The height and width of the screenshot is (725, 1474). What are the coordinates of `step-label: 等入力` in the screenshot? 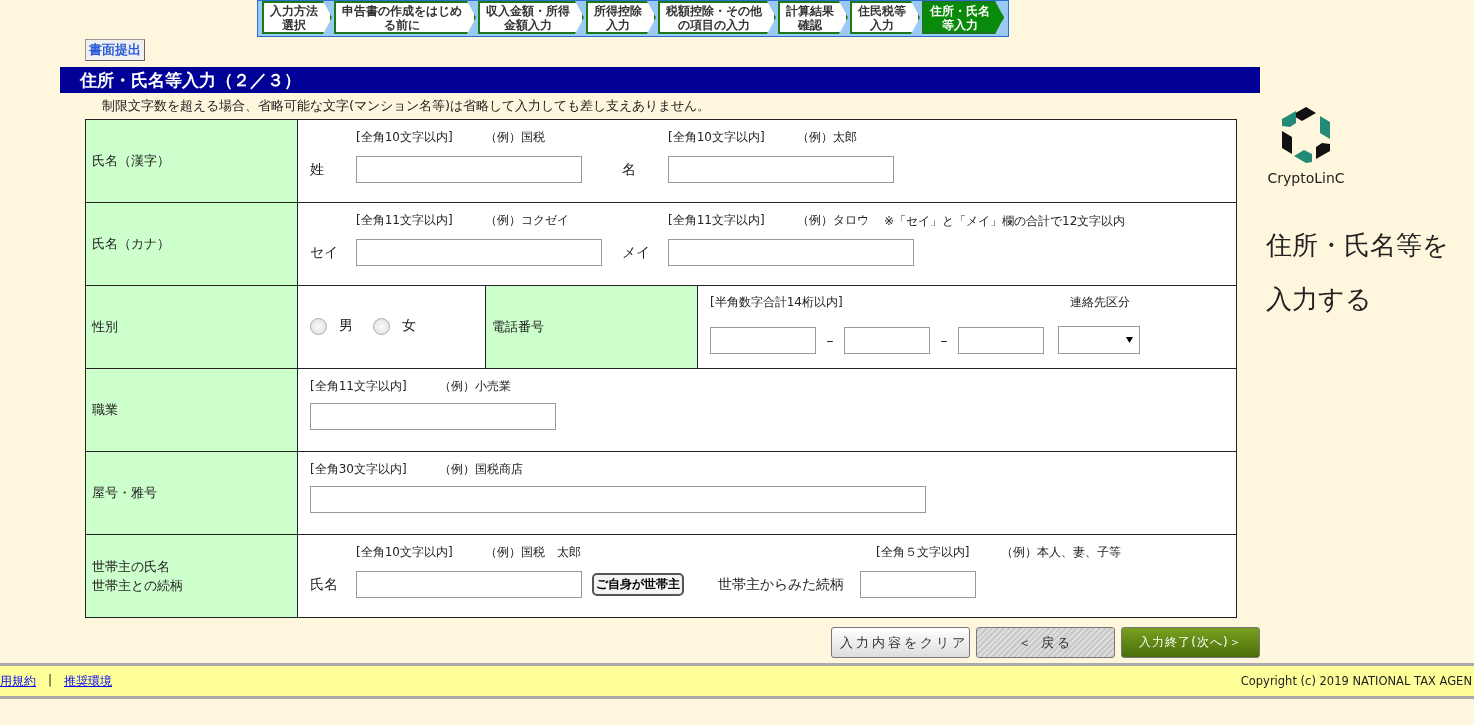 It's located at (960, 25).